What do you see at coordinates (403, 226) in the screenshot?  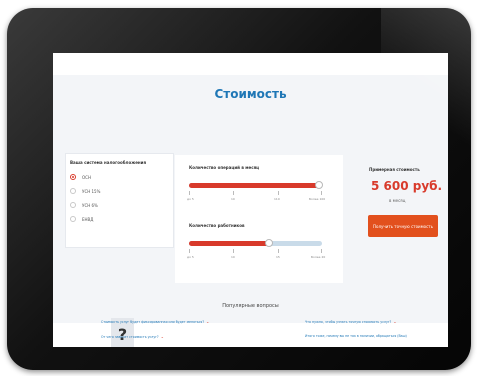 I see `get-exact-price-button: Получить точную стоимость` at bounding box center [403, 226].